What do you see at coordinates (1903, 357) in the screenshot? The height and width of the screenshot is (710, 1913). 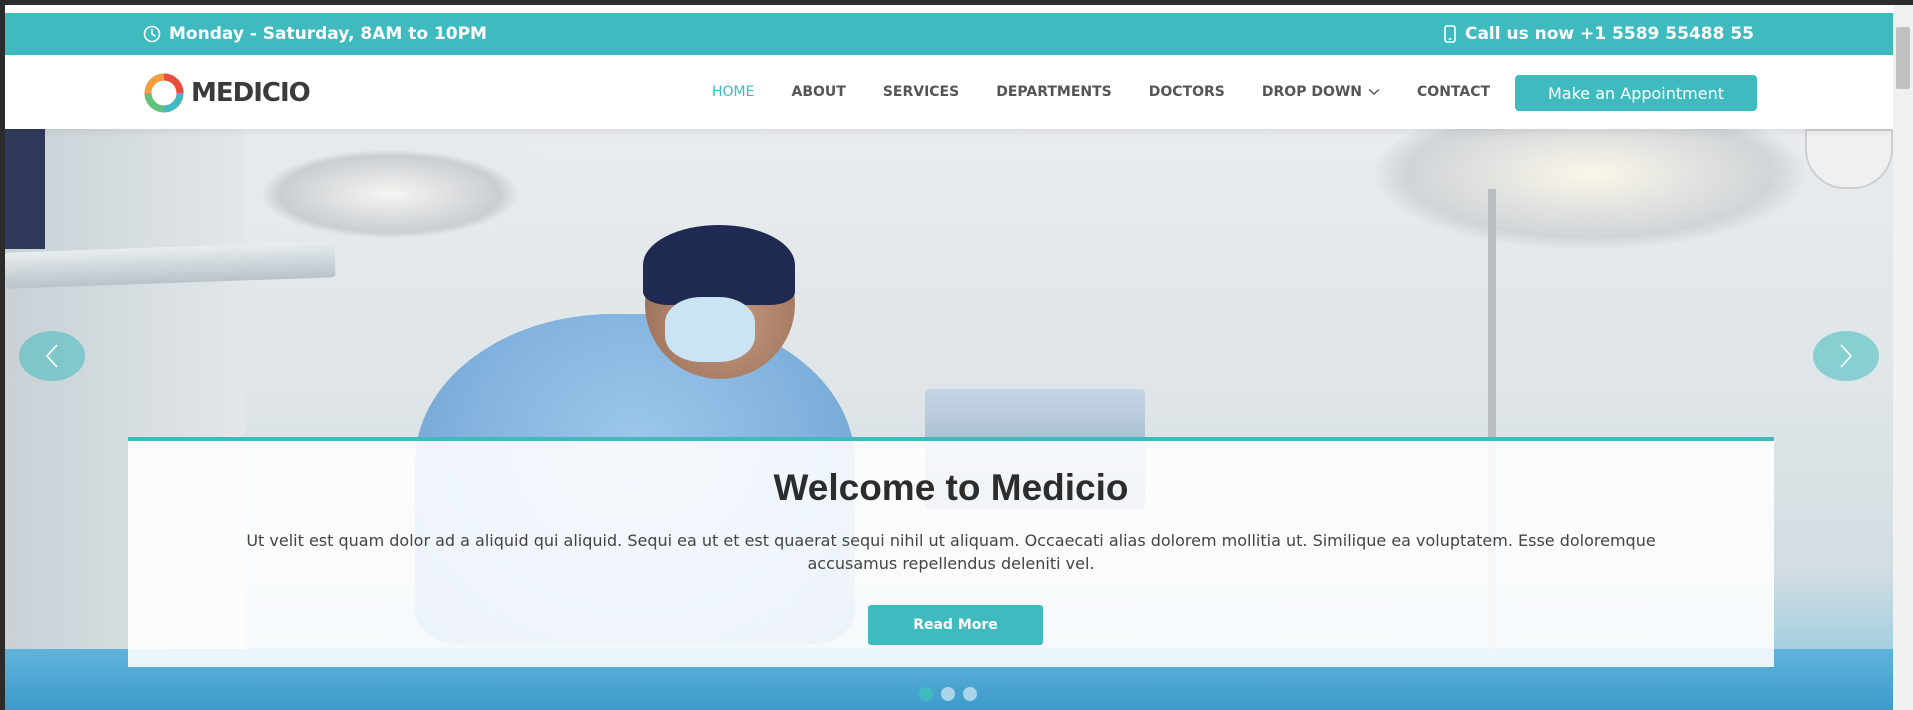 I see `page-scrollbar` at bounding box center [1903, 357].